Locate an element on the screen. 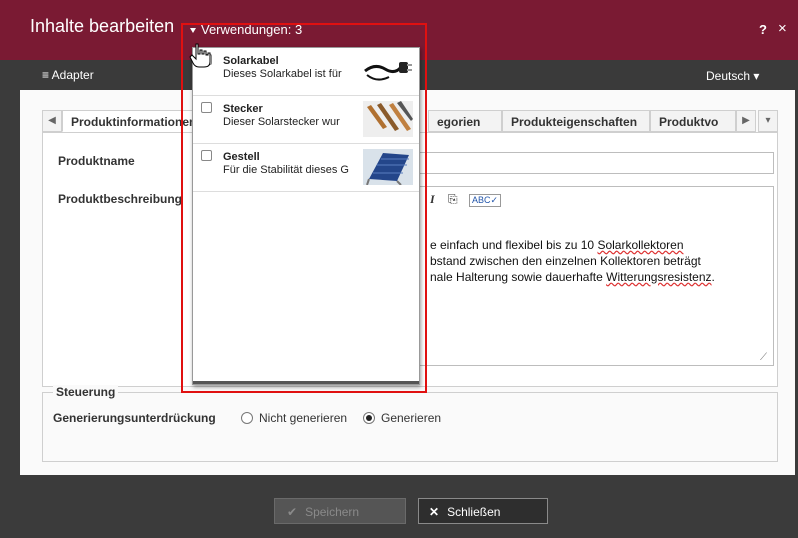 This screenshot has height=538, width=798. hand-cursor-icon is located at coordinates (200, 55).